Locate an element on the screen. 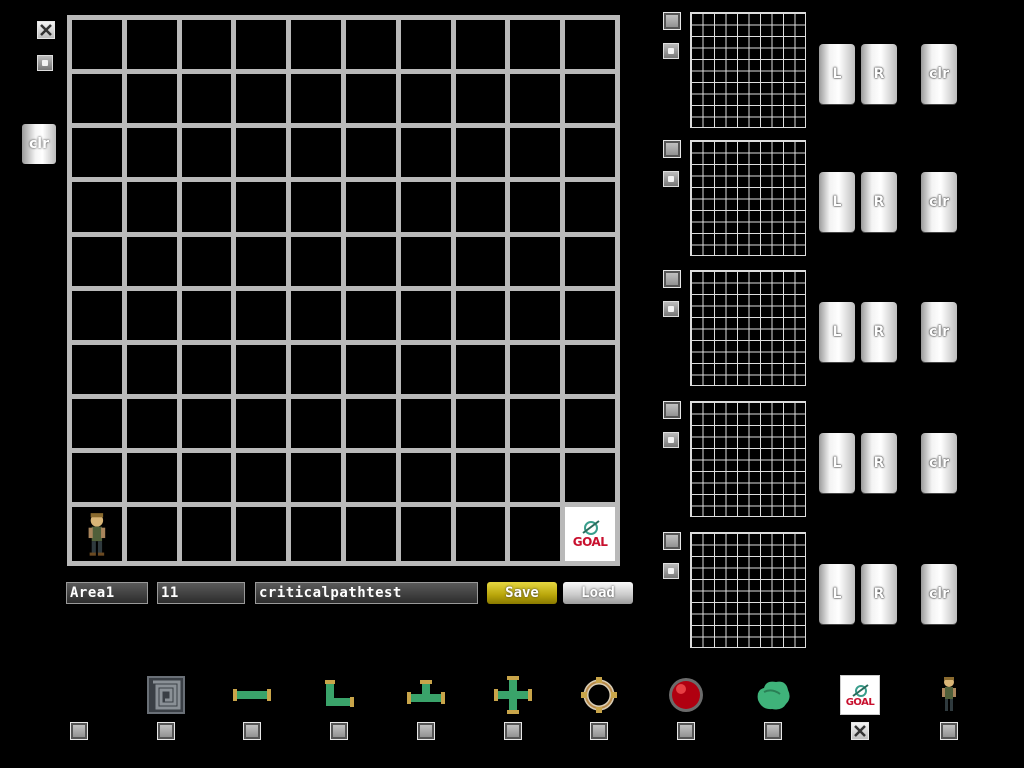 This screenshot has height=768, width=1024. number-input: 11 is located at coordinates (201, 593).